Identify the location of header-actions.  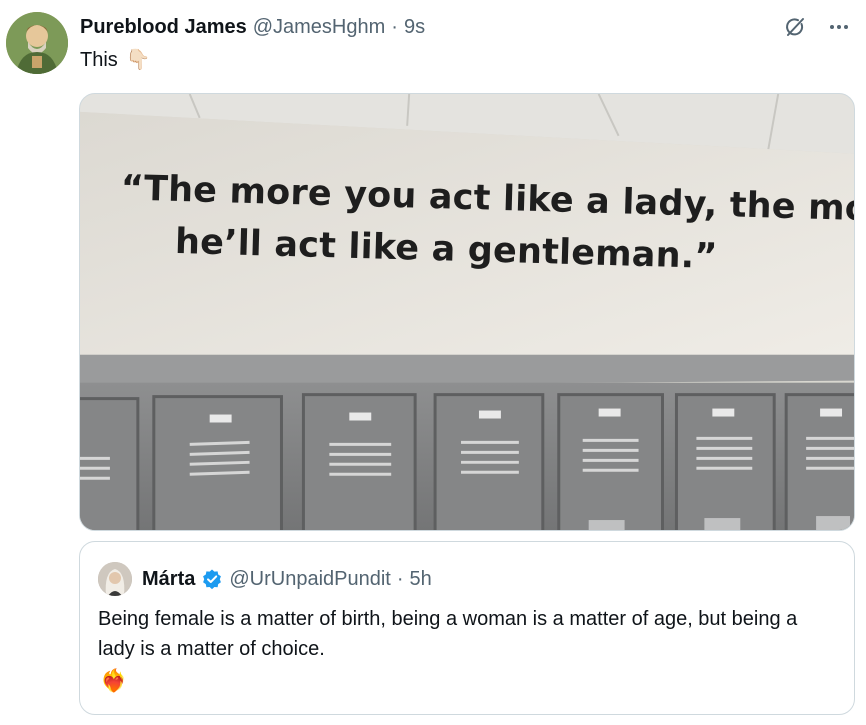
(817, 27).